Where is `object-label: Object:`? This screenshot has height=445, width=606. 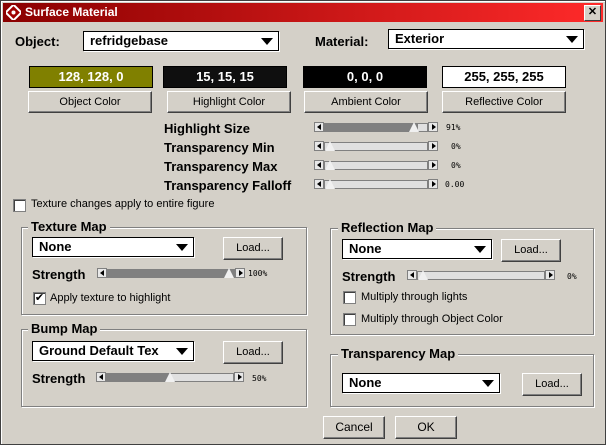
object-label: Object: is located at coordinates (37, 41).